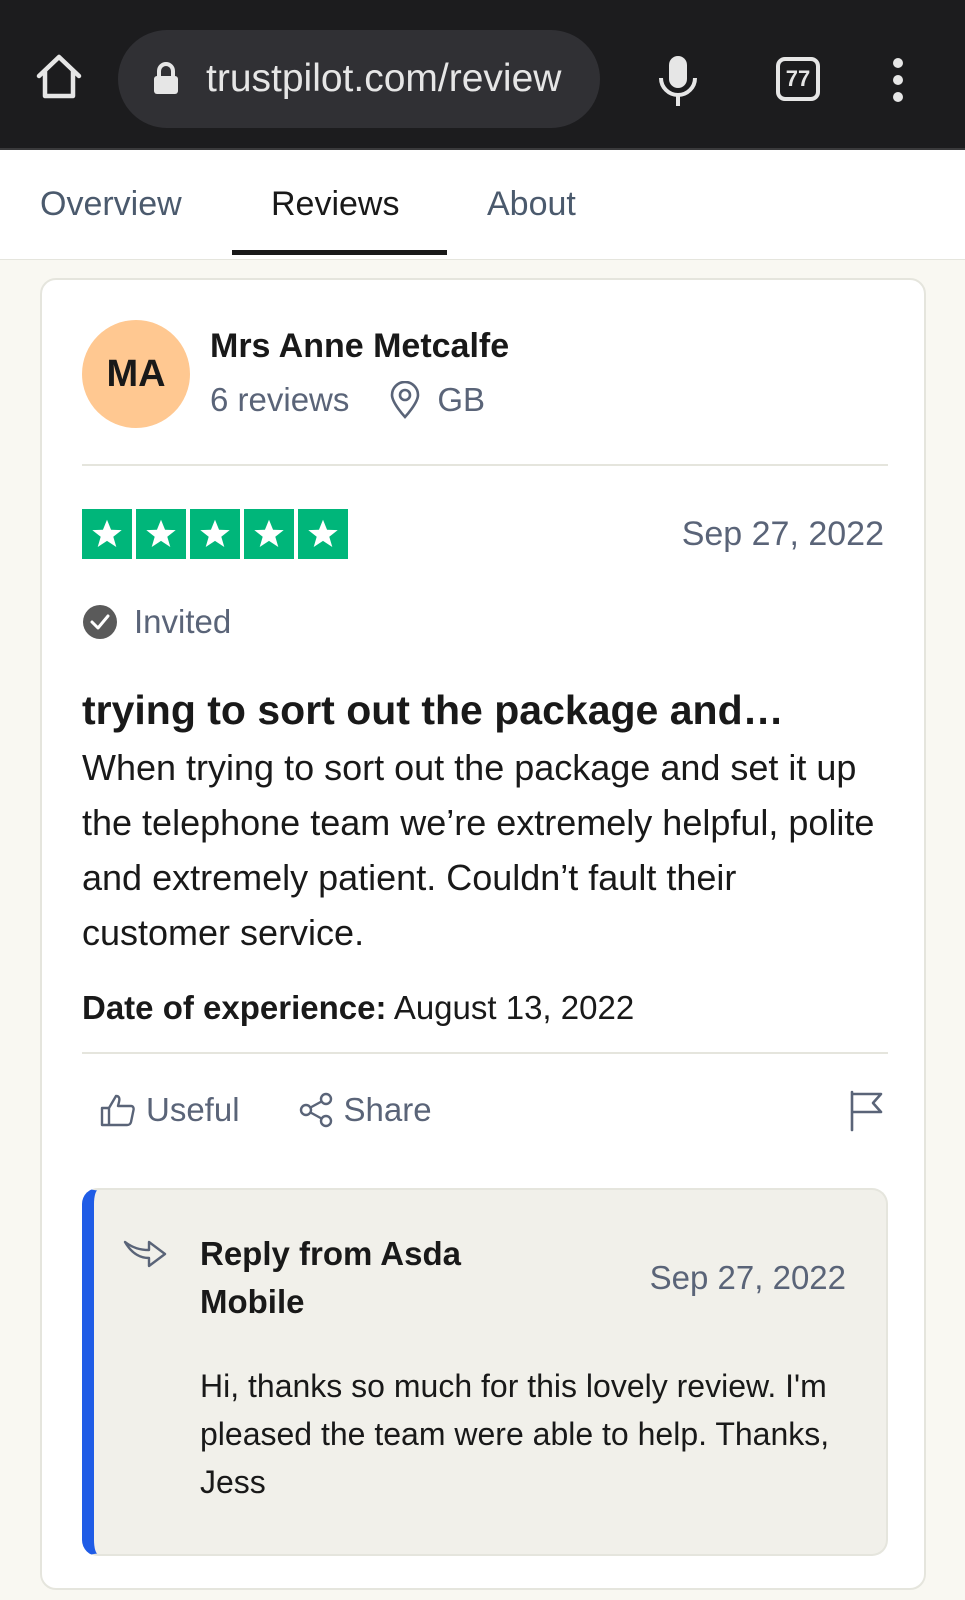 The image size is (965, 1600). I want to click on tab-overview: Overview, so click(111, 204).